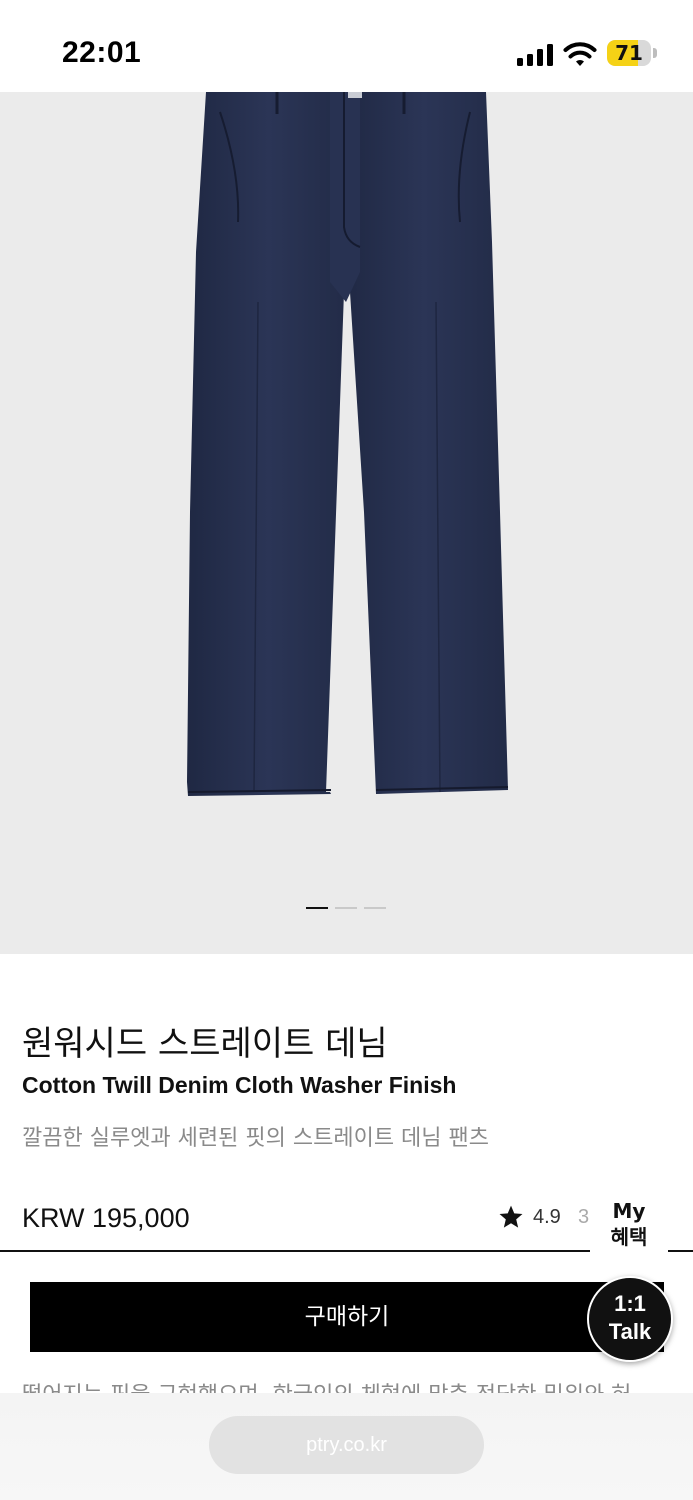 The image size is (693, 1500). I want to click on wifi-icon, so click(580, 54).